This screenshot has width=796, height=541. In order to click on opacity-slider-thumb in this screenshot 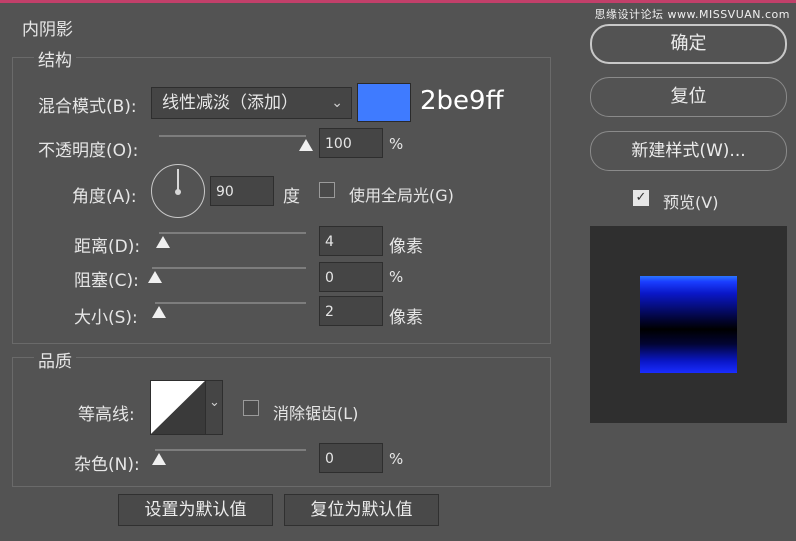, I will do `click(306, 145)`.